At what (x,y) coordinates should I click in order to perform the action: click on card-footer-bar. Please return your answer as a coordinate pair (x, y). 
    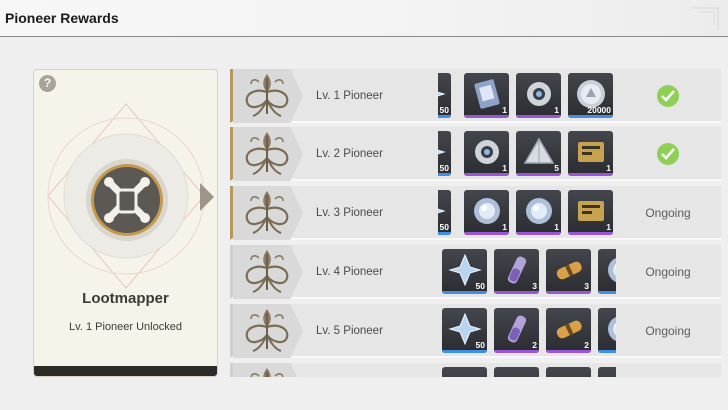
    Looking at the image, I should click on (125, 371).